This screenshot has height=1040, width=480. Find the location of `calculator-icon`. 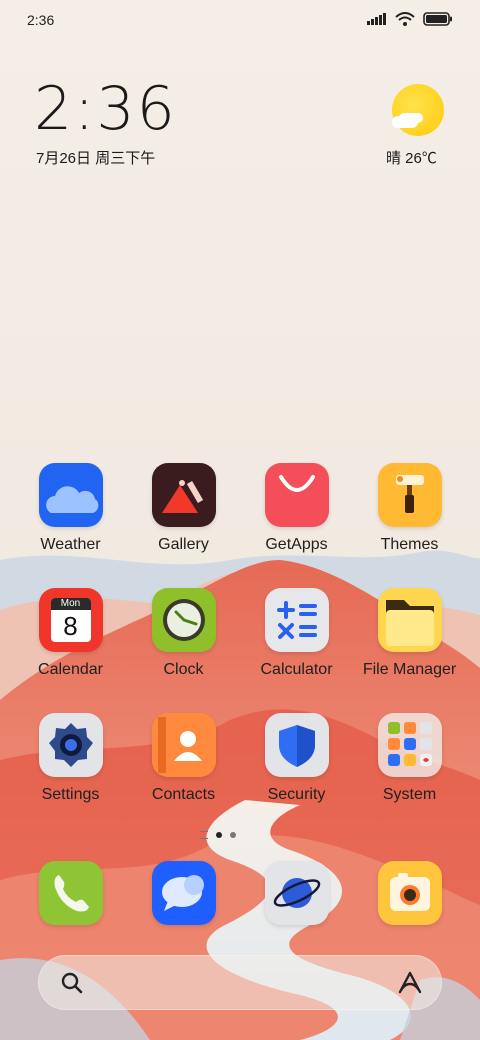

calculator-icon is located at coordinates (296, 620).